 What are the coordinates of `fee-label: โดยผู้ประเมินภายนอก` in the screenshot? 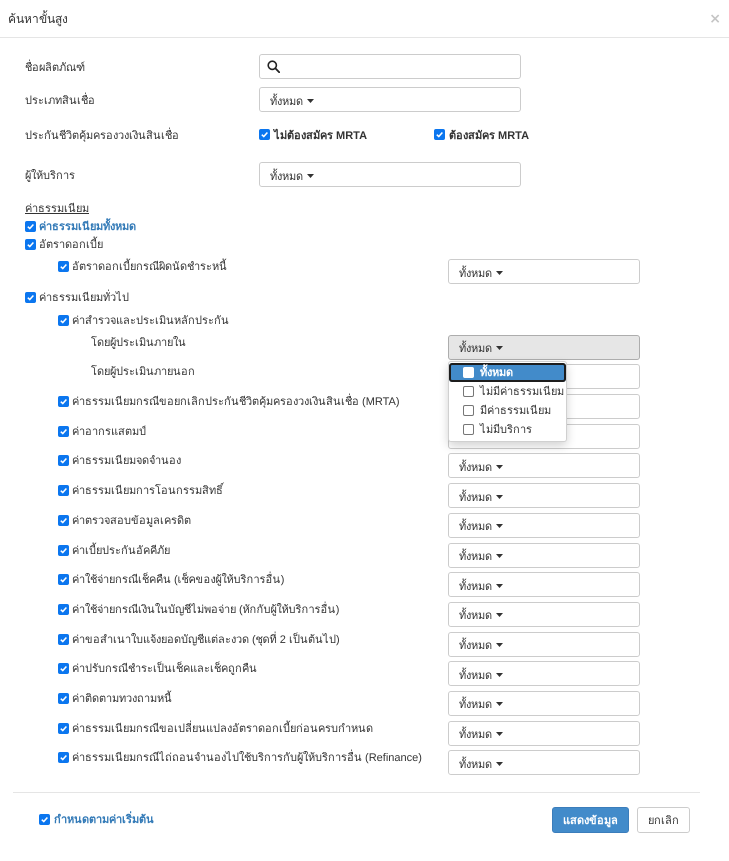 It's located at (143, 372).